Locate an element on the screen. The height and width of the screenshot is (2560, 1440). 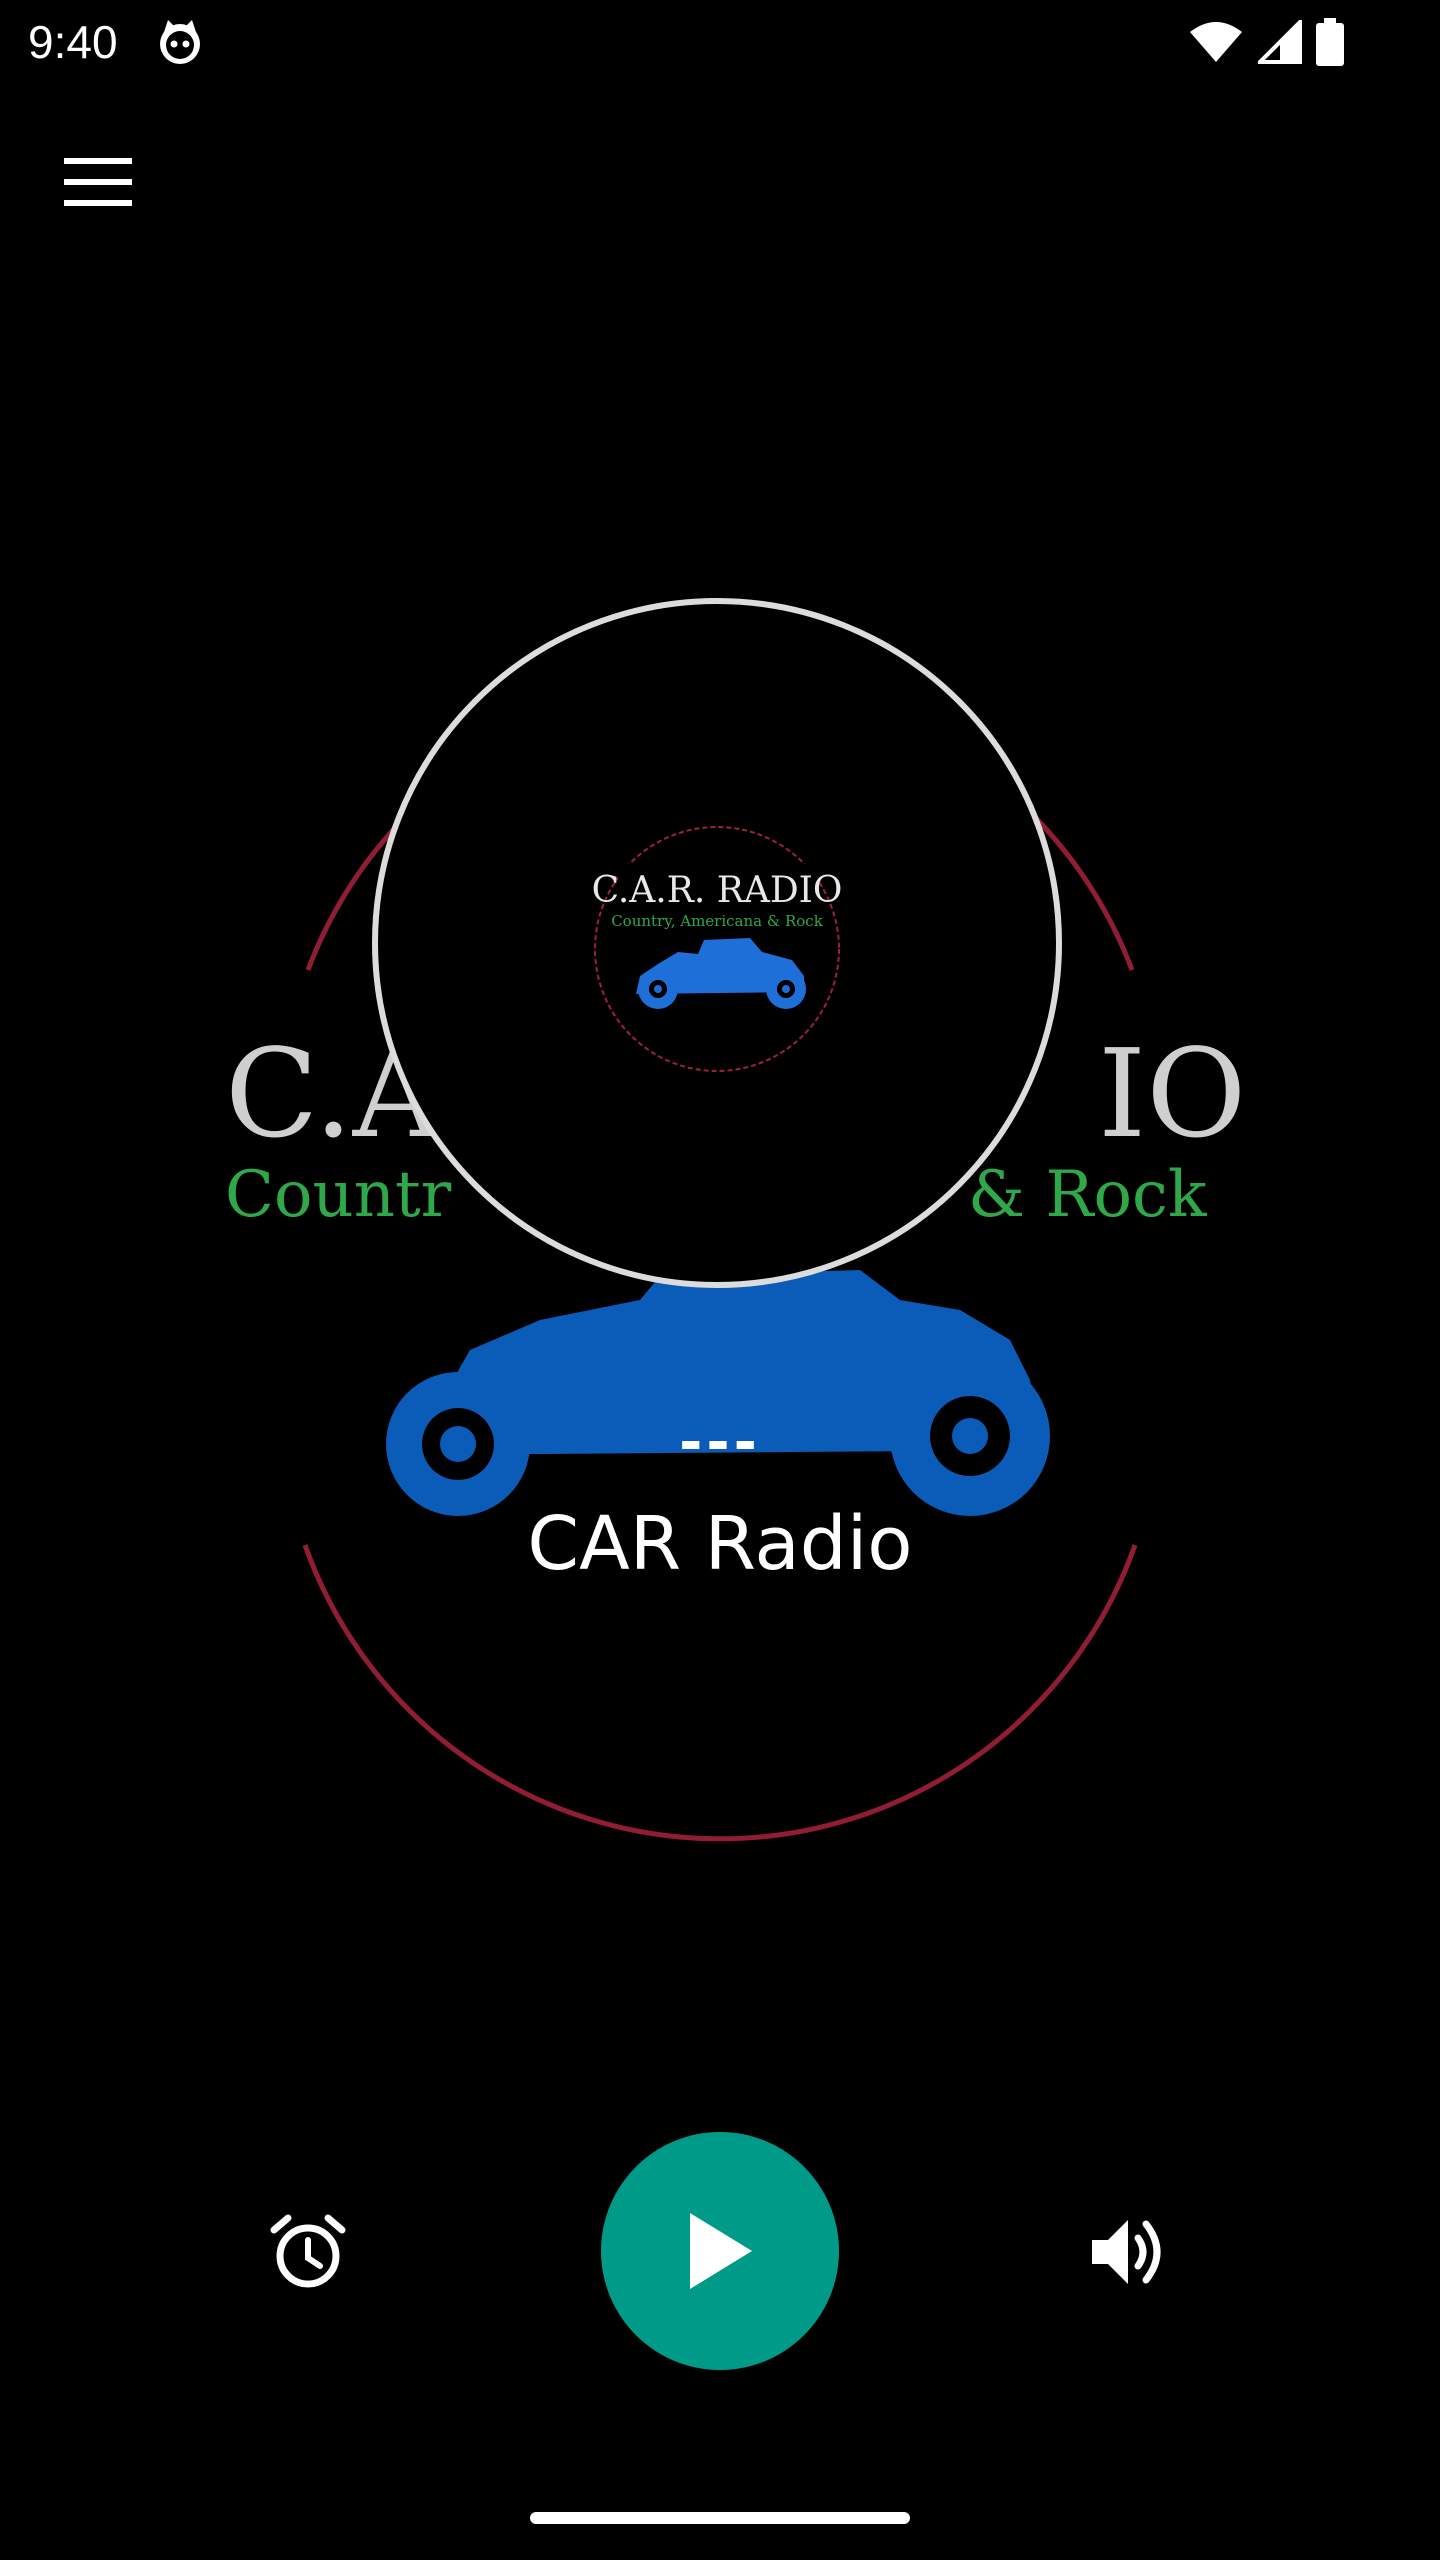
status-time: 9:40 is located at coordinates (73, 42).